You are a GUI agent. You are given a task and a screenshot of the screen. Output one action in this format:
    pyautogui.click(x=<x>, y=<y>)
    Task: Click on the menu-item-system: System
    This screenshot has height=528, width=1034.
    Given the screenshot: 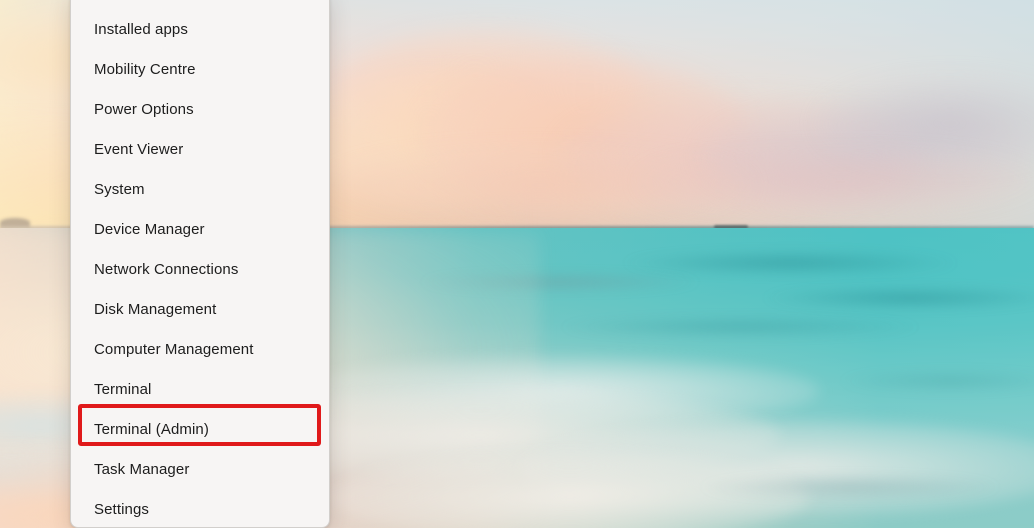 What is the action you would take?
    pyautogui.click(x=200, y=189)
    